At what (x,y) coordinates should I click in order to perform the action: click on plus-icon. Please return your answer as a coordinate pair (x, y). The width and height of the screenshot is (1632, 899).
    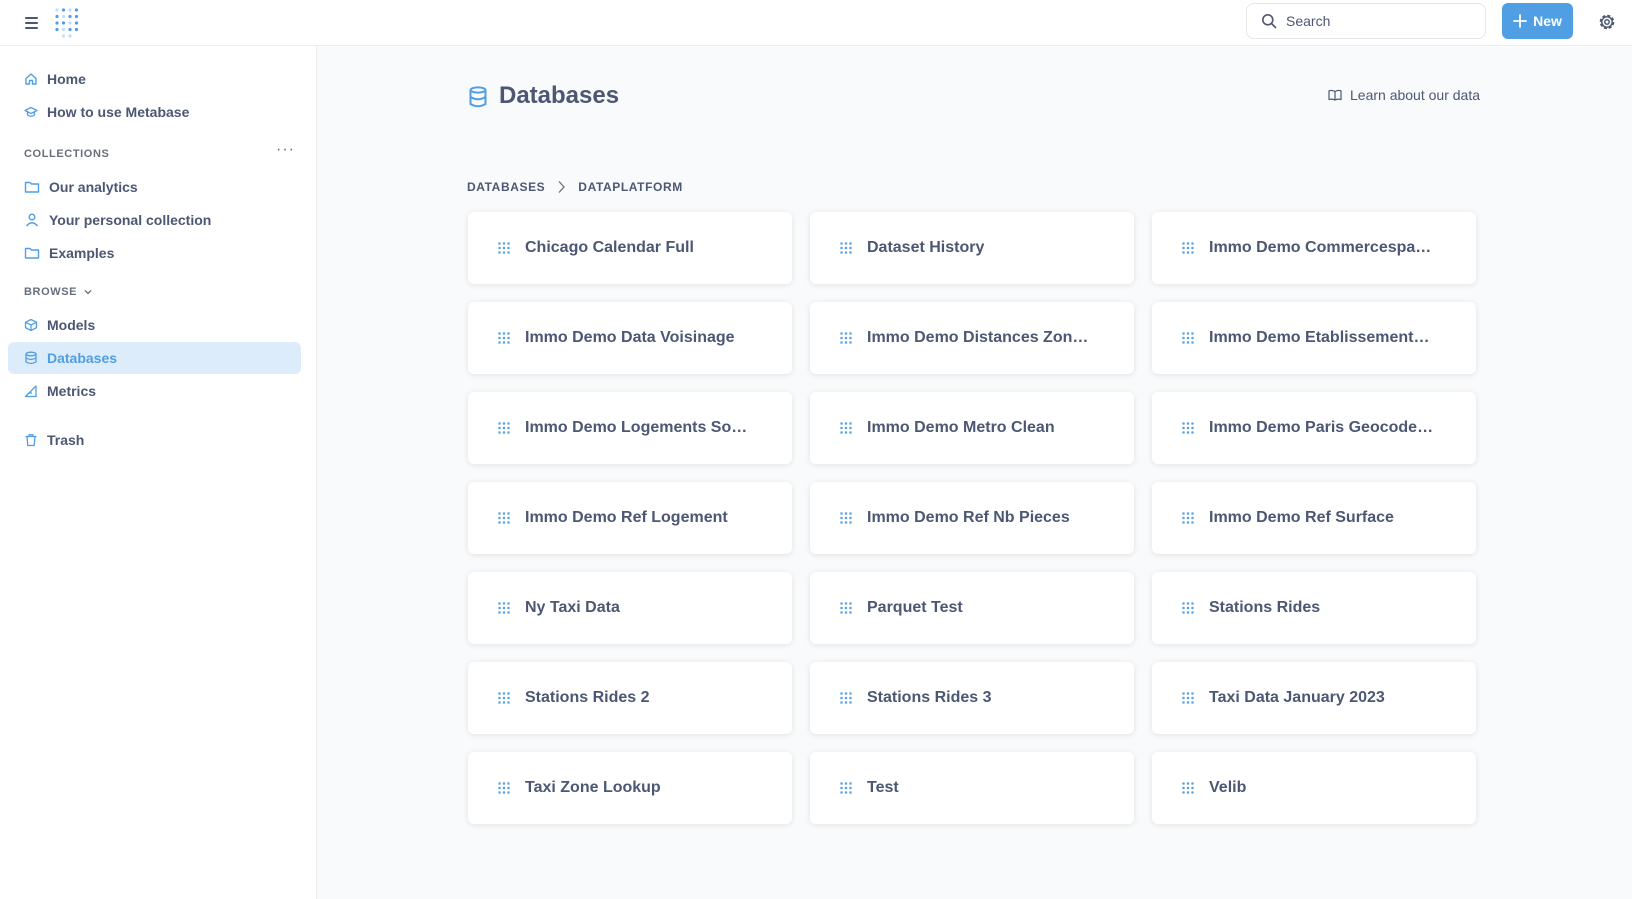
    Looking at the image, I should click on (1520, 21).